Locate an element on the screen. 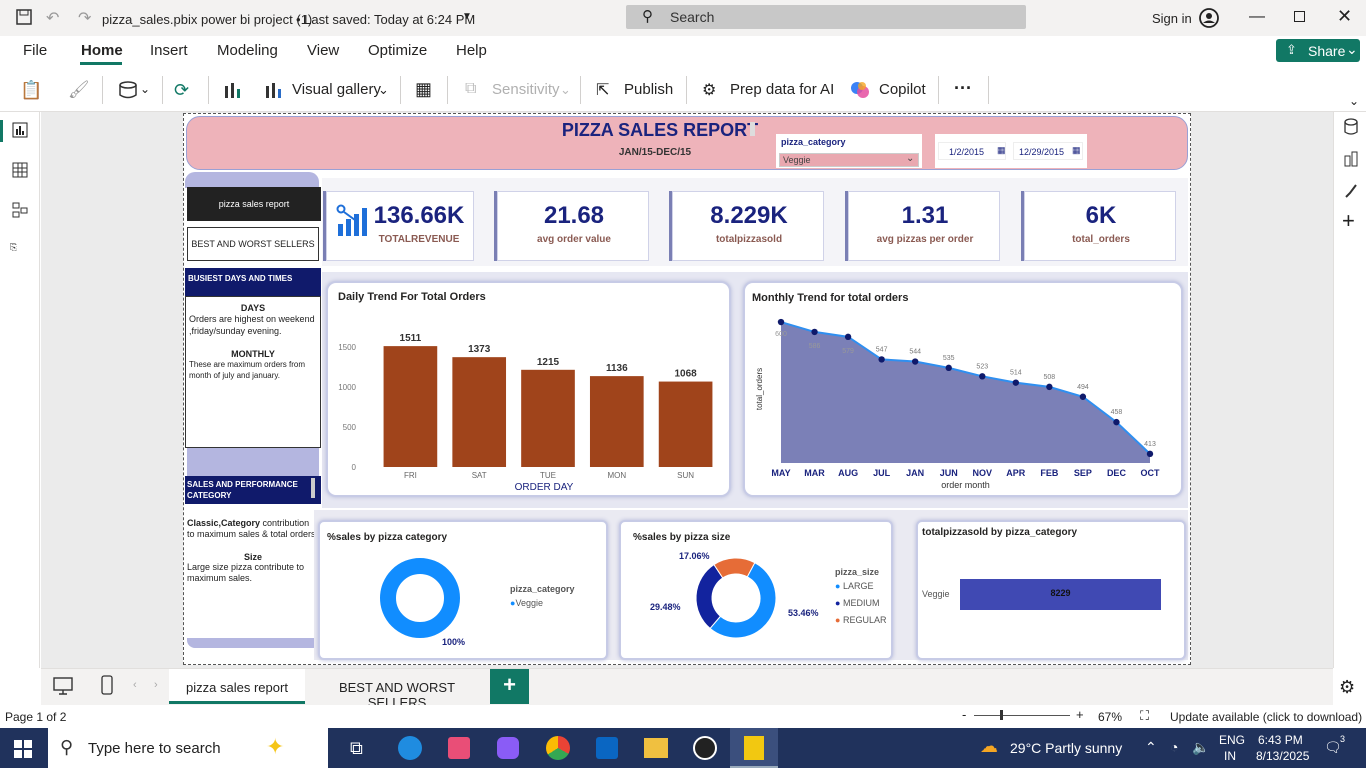 The image size is (1366, 768). data-label: 1215 is located at coordinates (548, 362).